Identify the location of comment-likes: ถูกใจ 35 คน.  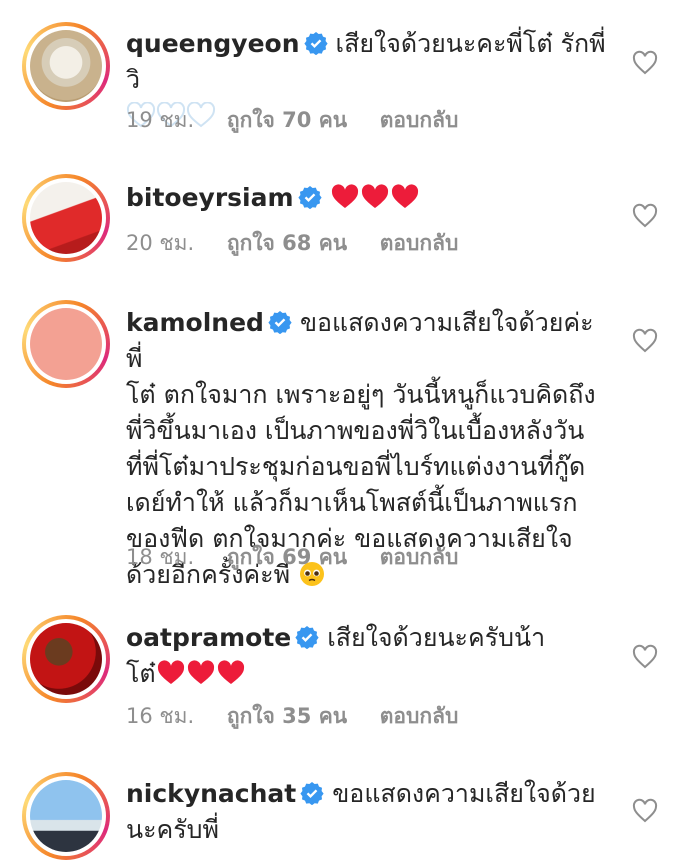
(287, 716).